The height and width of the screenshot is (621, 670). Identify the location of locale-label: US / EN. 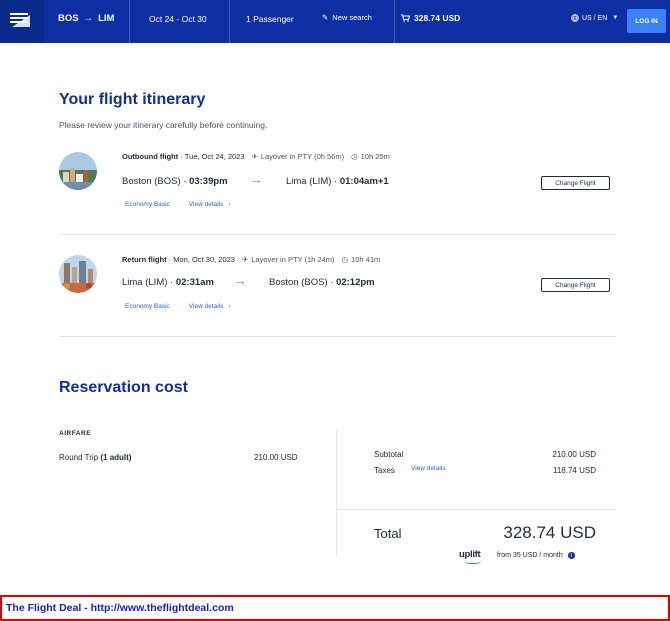
(595, 18).